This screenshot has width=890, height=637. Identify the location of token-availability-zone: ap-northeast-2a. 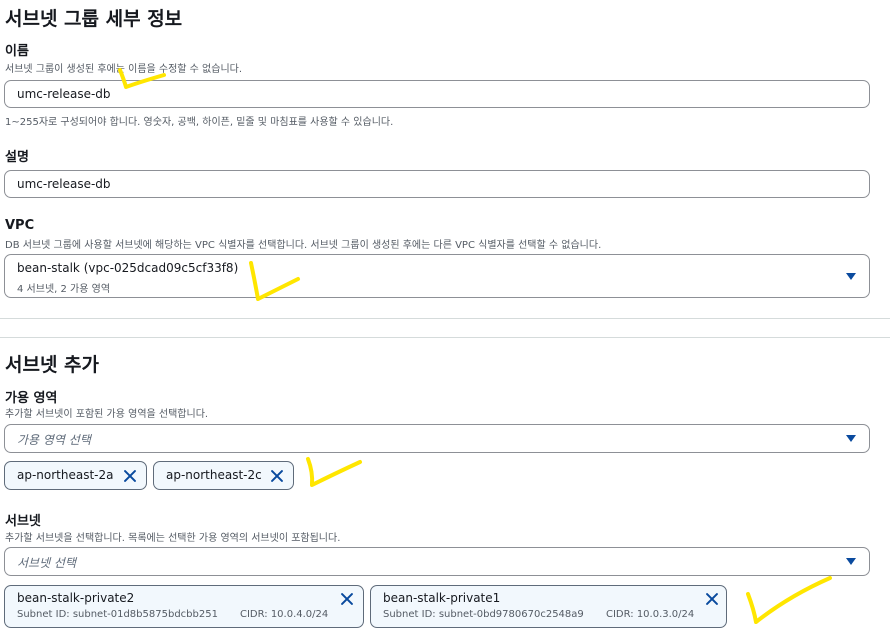
(75, 475).